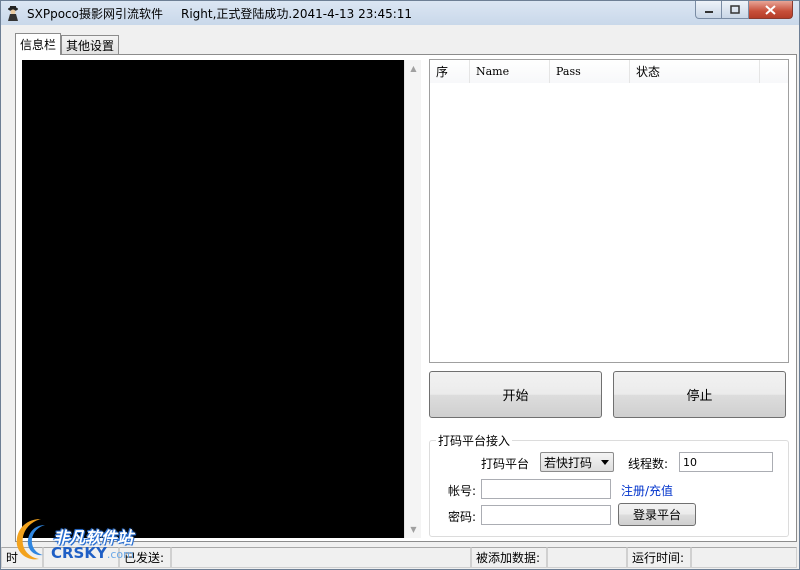 The image size is (800, 570). I want to click on status-sent-value, so click(321, 557).